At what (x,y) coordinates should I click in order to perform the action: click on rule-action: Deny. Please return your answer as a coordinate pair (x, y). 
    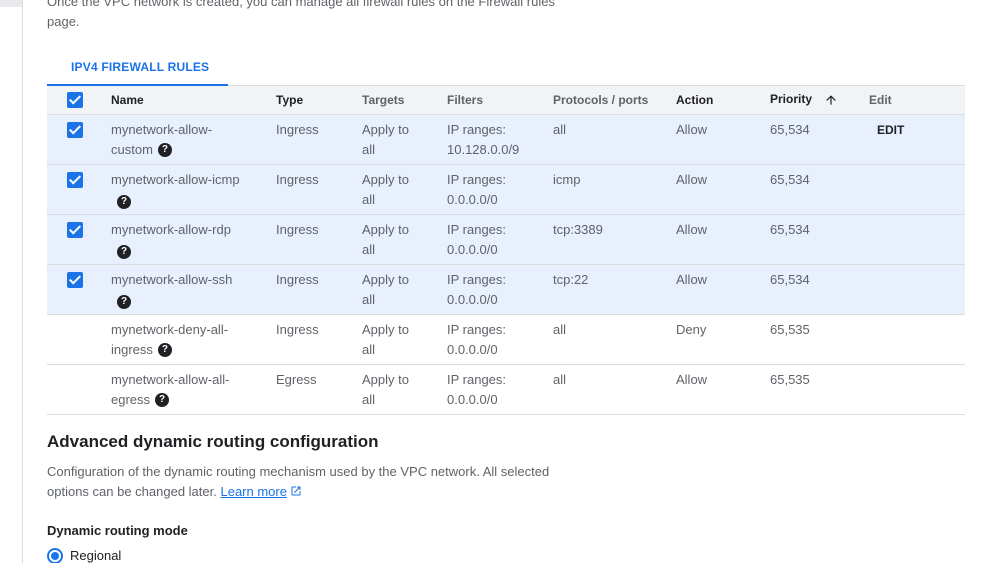
    Looking at the image, I should click on (723, 339).